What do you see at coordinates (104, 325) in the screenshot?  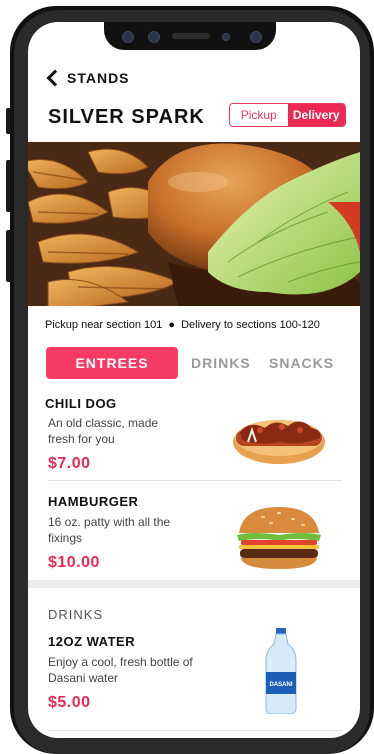 I see `pickup-info: Pickup near section 101` at bounding box center [104, 325].